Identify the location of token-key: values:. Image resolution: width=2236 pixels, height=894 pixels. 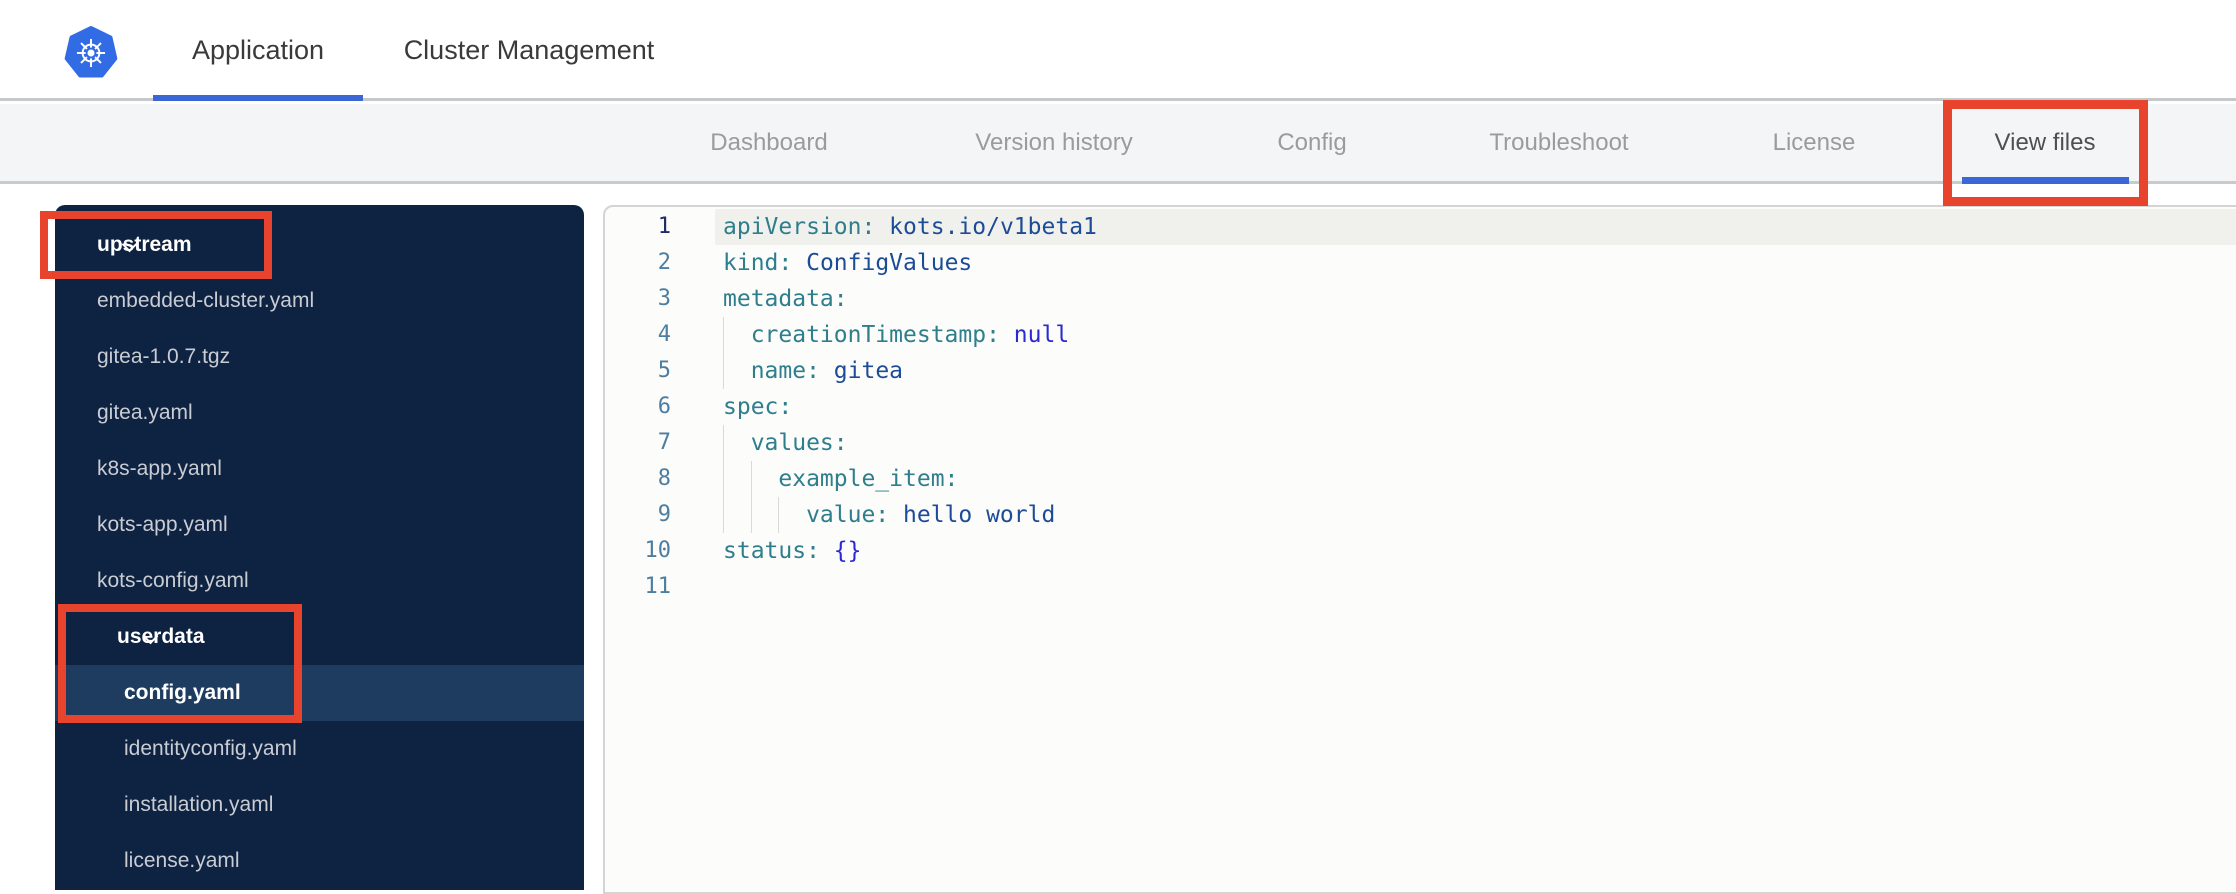
(799, 443).